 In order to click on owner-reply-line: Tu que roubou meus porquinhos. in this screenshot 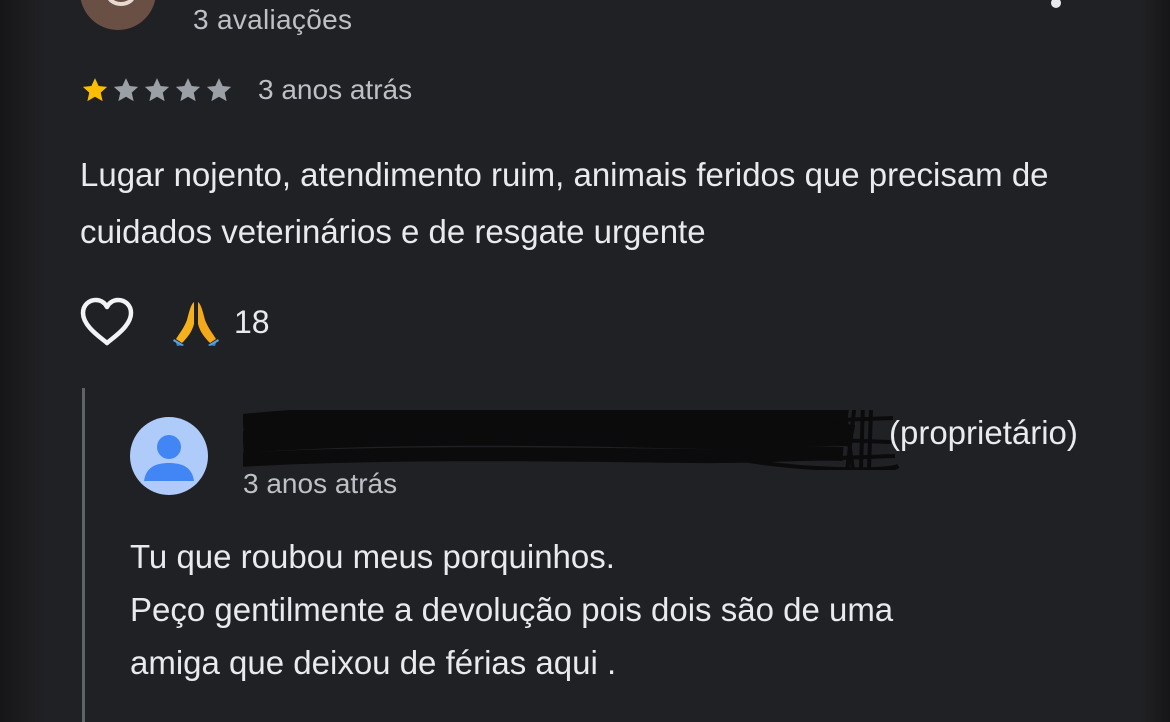, I will do `click(372, 556)`.